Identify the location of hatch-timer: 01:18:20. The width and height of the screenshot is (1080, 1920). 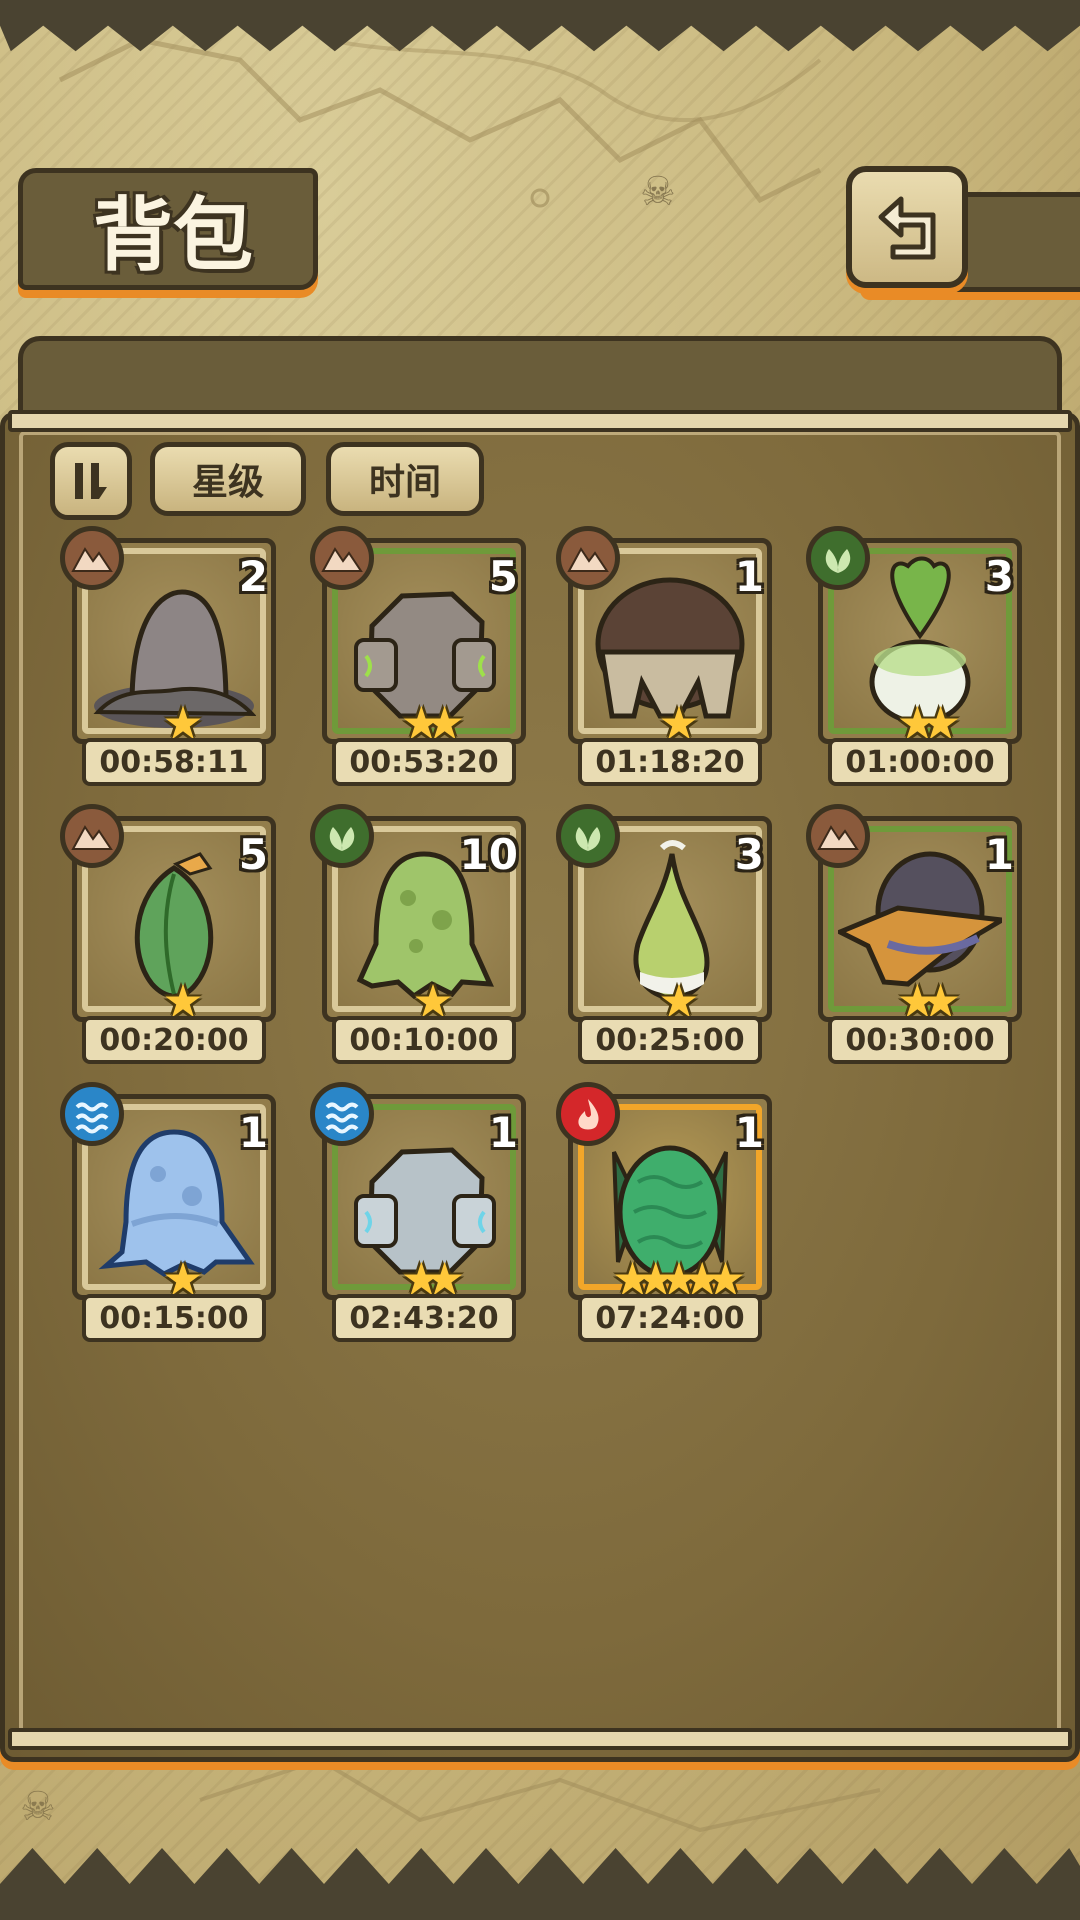
(670, 762).